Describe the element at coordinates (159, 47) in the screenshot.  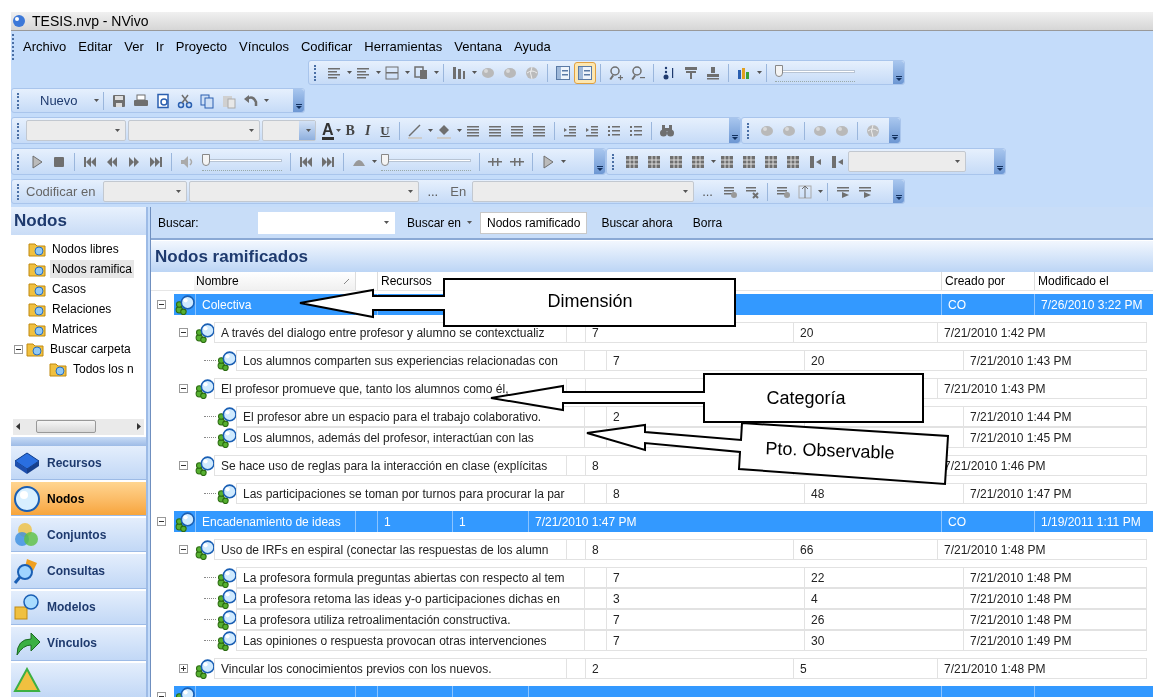
I see `menu-item: Ir` at that location.